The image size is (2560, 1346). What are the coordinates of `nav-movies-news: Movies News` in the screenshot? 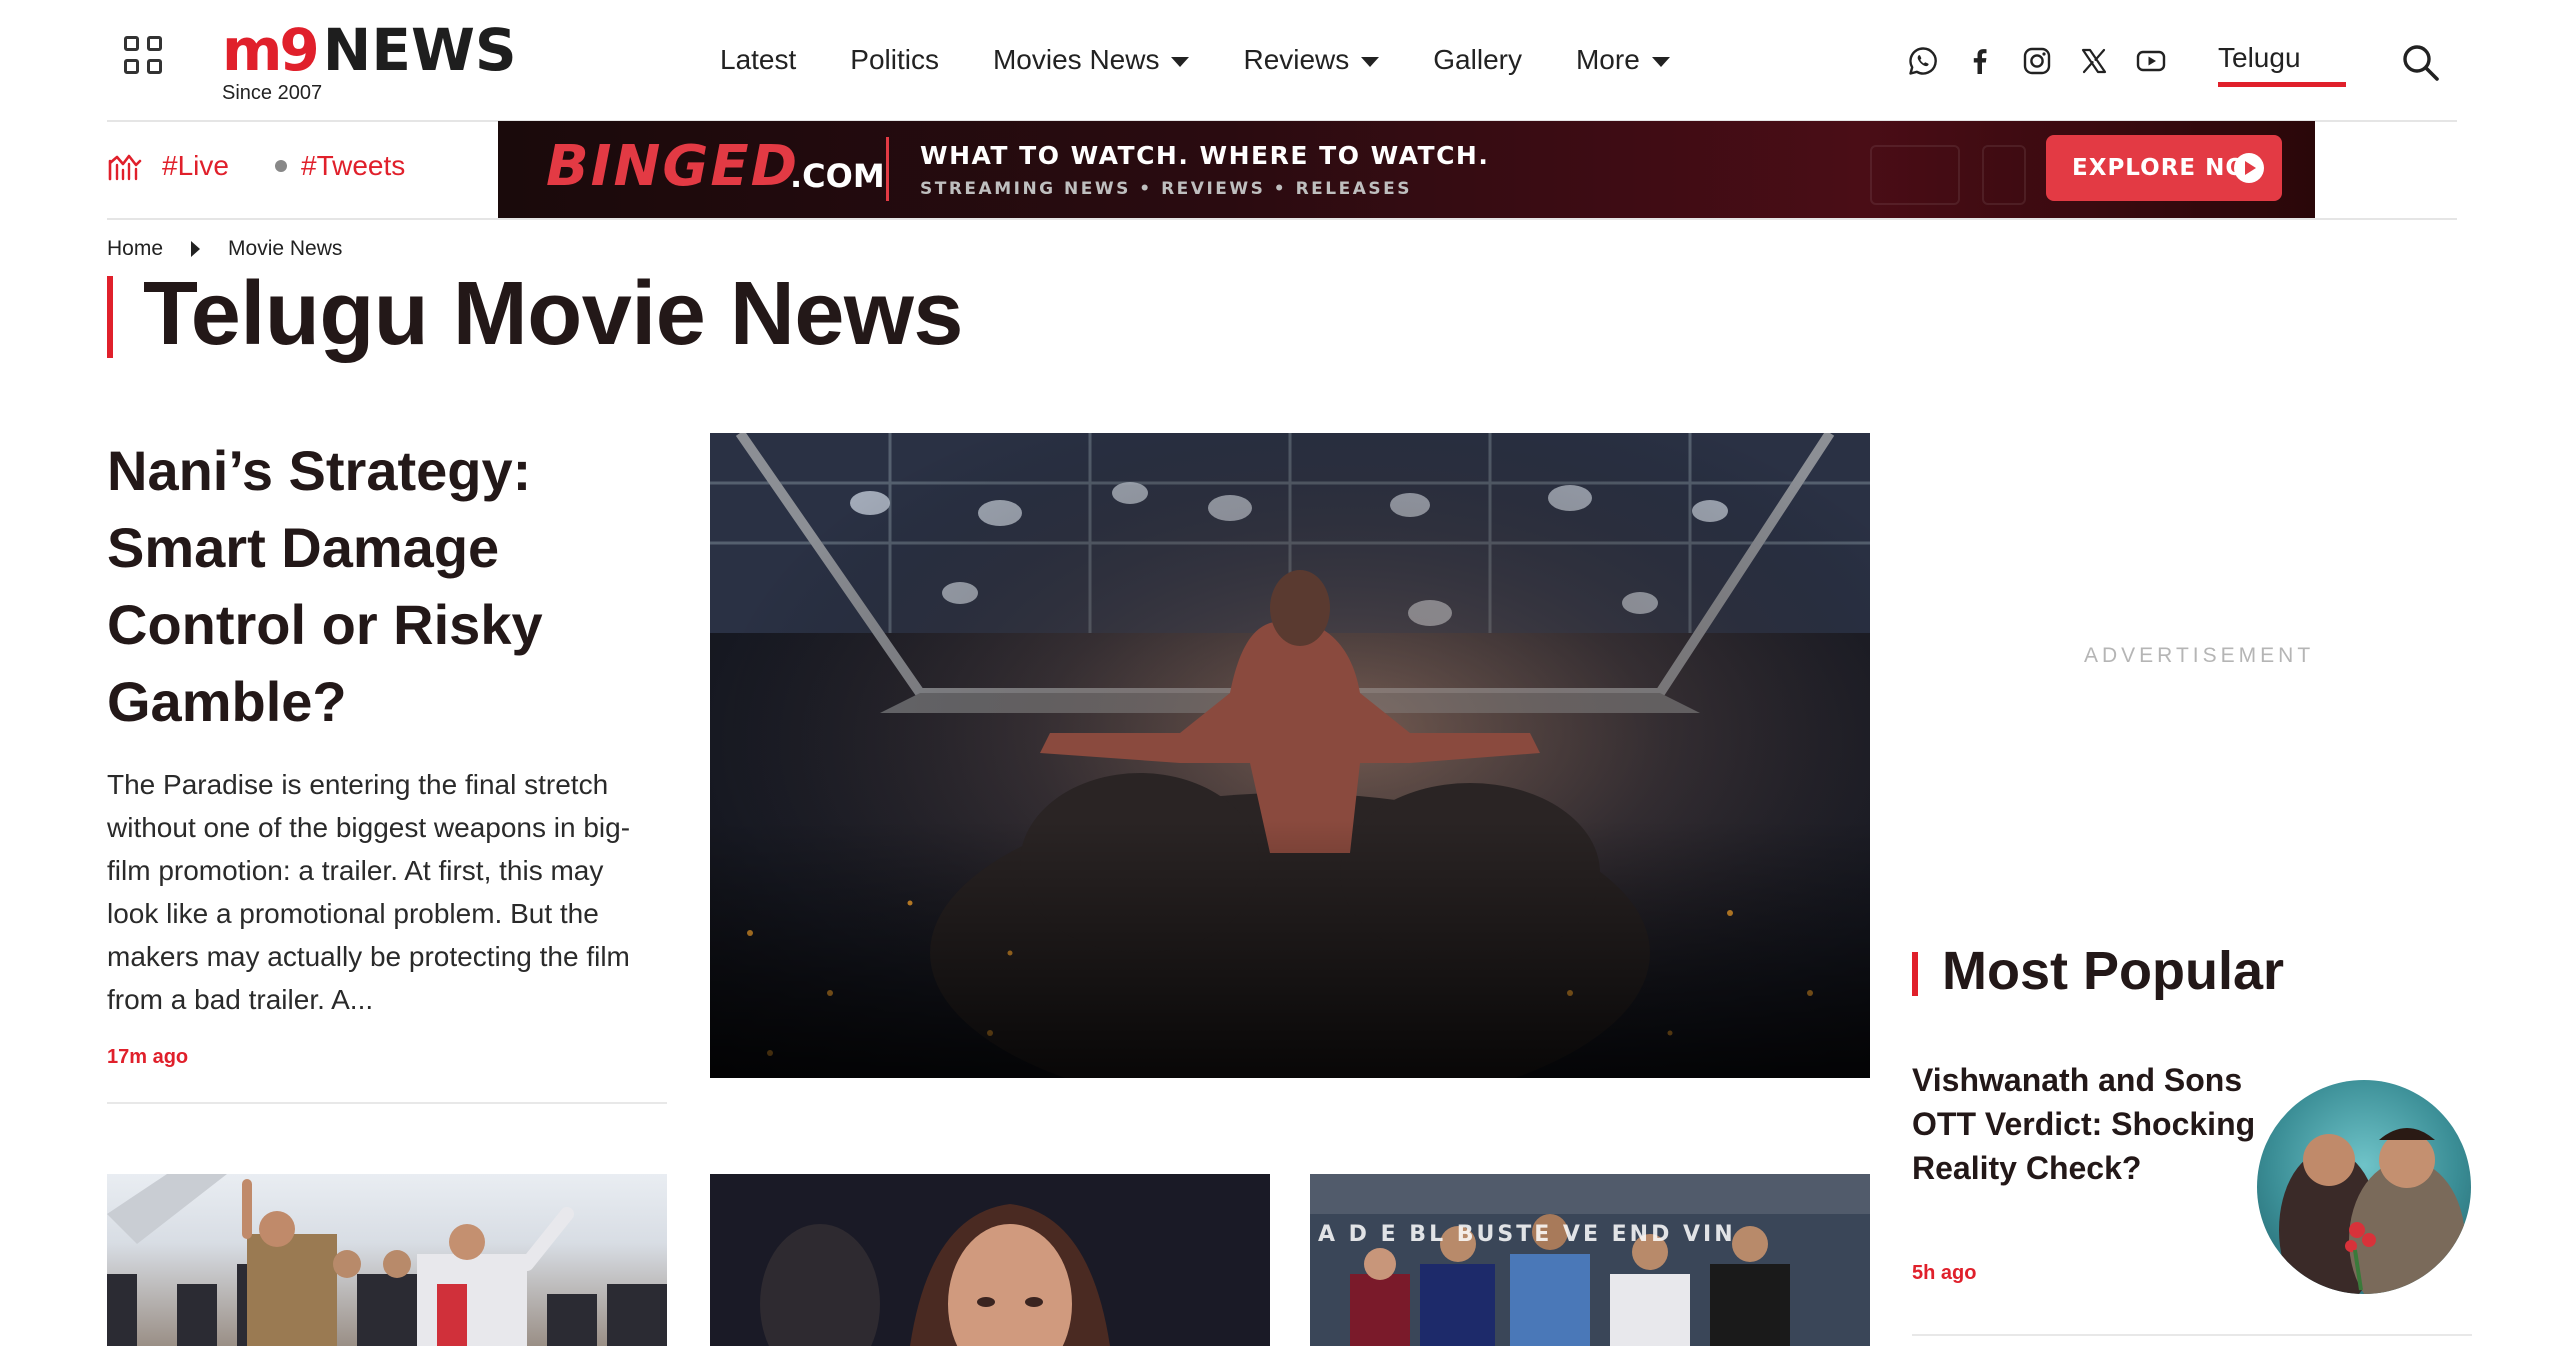 It's located at (1091, 60).